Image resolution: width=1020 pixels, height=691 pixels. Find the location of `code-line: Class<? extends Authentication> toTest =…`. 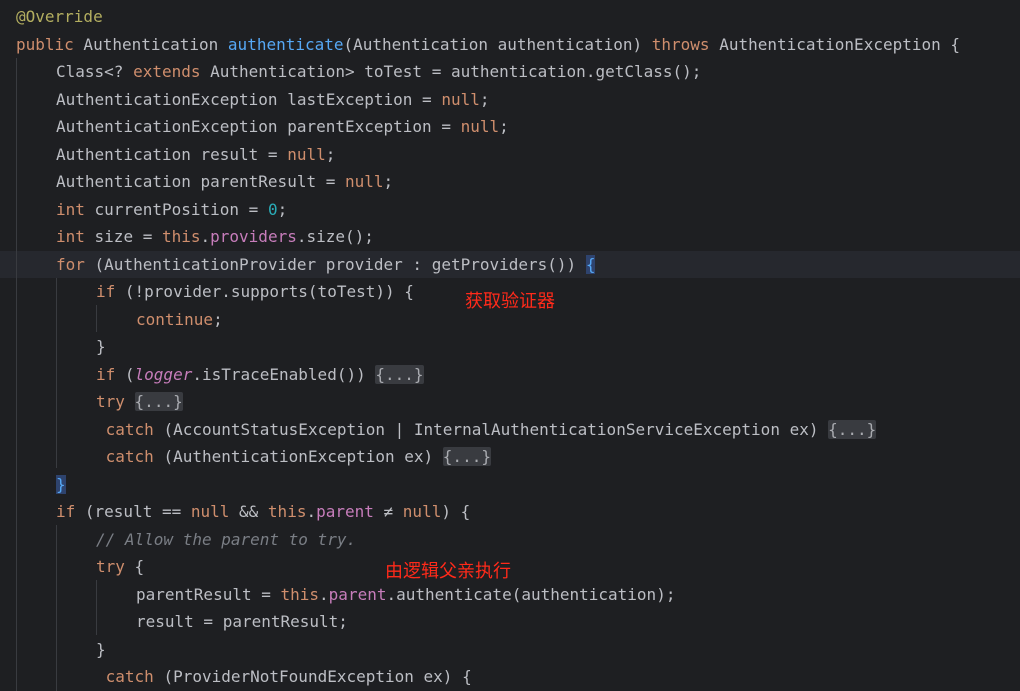

code-line: Class<? extends Authentication> toTest =… is located at coordinates (510, 71).